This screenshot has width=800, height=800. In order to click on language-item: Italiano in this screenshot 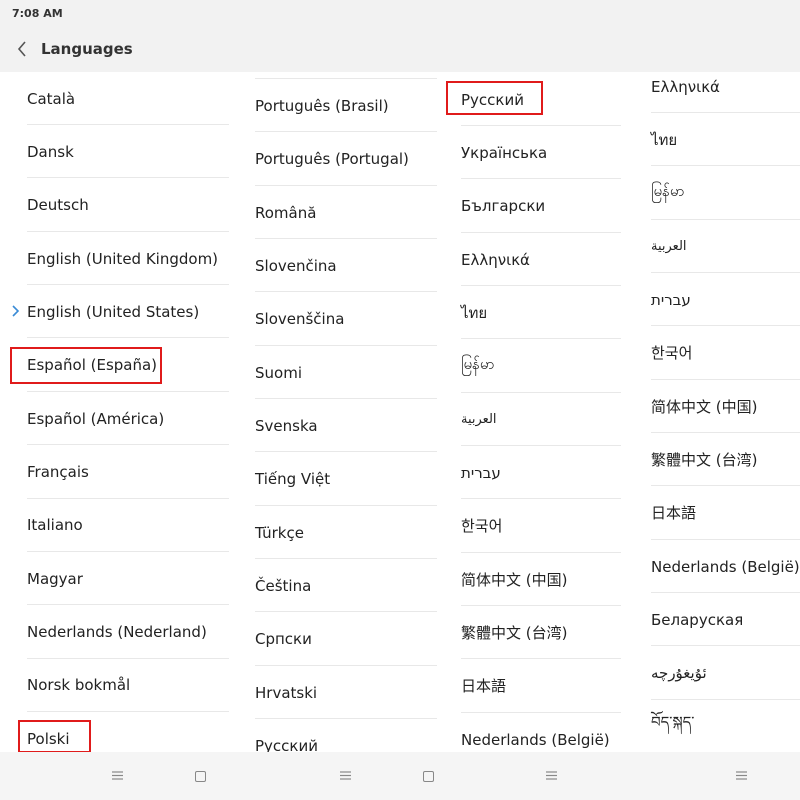, I will do `click(55, 524)`.